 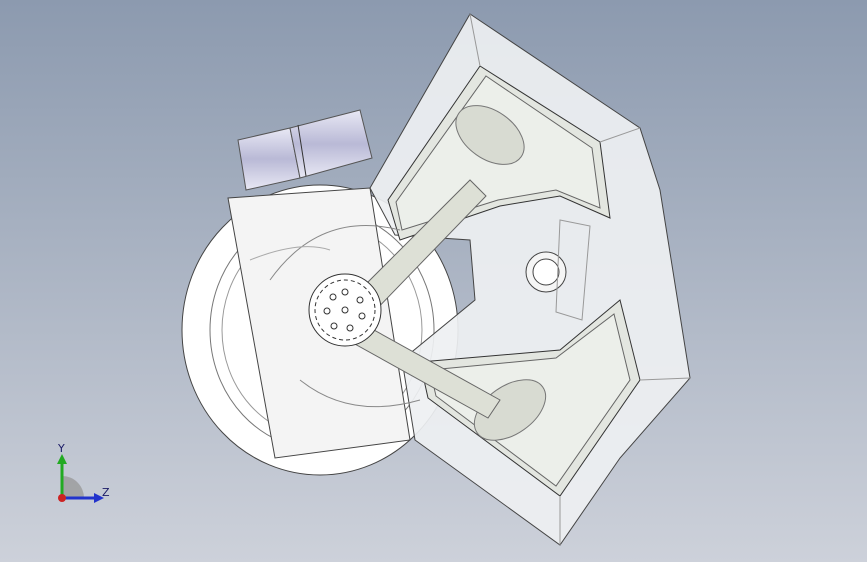 I want to click on triad-y-label: Y, so click(x=61, y=448).